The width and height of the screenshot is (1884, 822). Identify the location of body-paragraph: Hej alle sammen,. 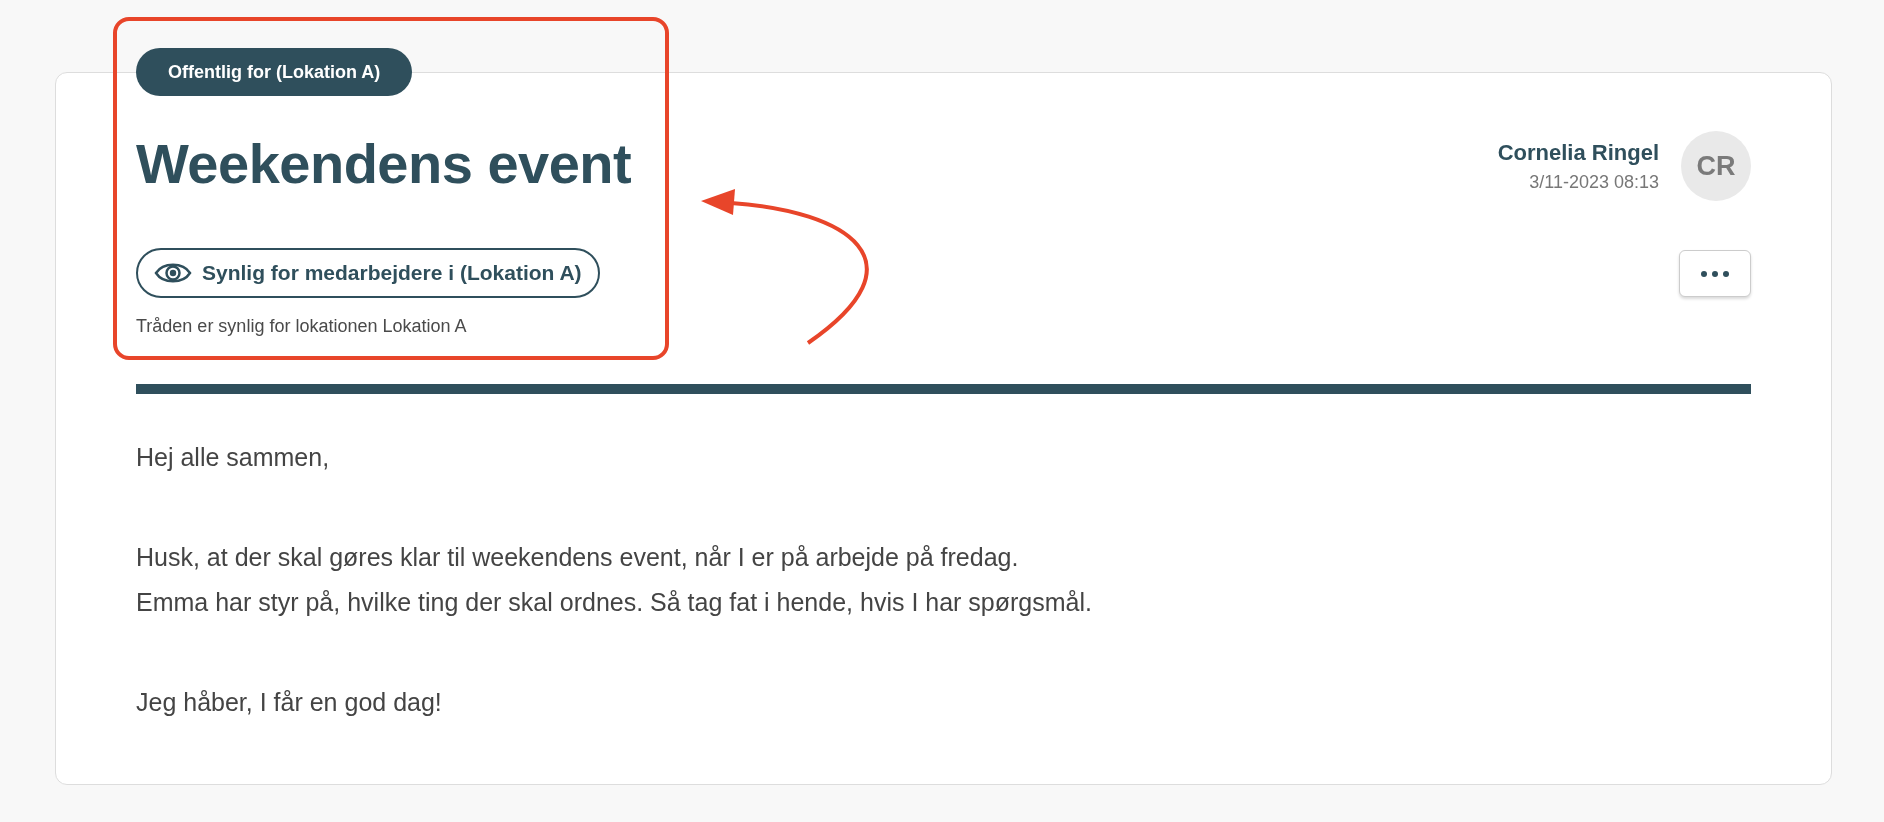
(233, 457).